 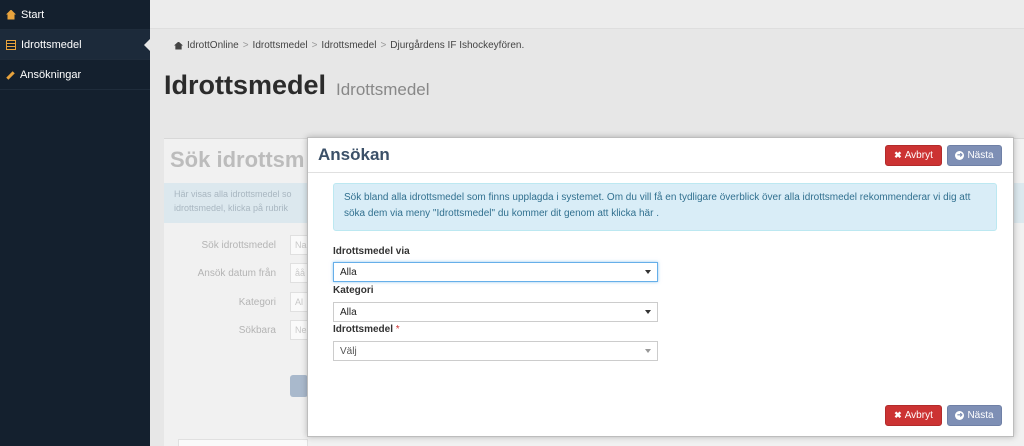 I want to click on next-button-footer: ➜ Nästa, so click(x=974, y=415).